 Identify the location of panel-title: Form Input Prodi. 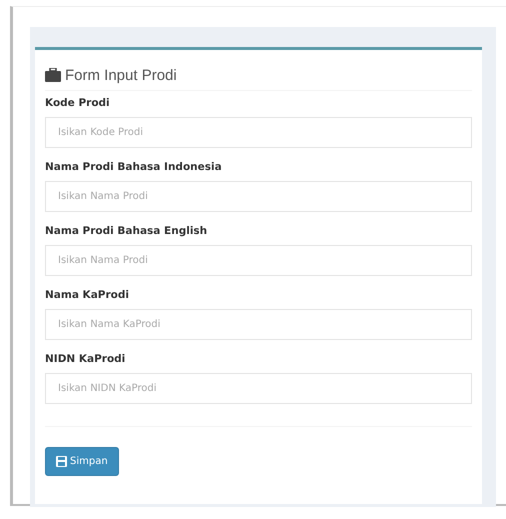
(121, 75).